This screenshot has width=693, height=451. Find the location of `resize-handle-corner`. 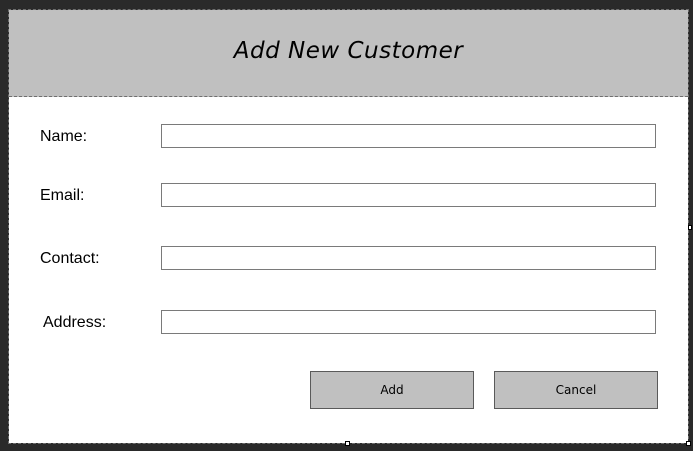

resize-handle-corner is located at coordinates (688, 443).